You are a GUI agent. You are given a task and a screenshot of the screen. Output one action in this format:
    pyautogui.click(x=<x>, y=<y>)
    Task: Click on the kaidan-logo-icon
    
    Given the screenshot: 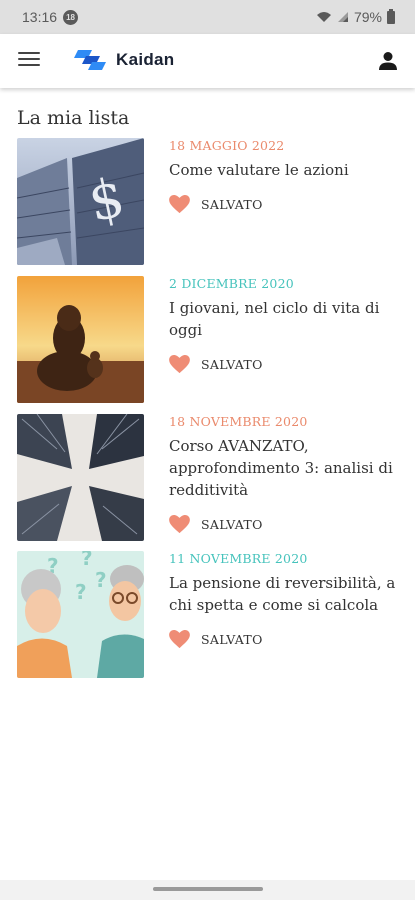 What is the action you would take?
    pyautogui.click(x=90, y=60)
    